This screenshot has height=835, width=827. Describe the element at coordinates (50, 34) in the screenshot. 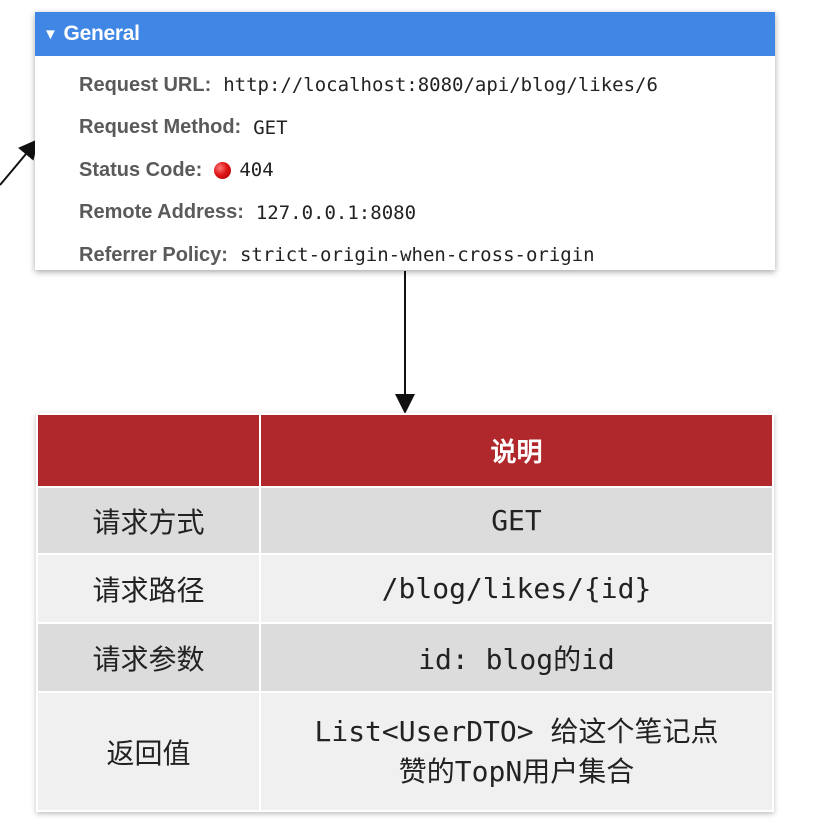

I see `collapse-triangle-icon: ▼` at that location.